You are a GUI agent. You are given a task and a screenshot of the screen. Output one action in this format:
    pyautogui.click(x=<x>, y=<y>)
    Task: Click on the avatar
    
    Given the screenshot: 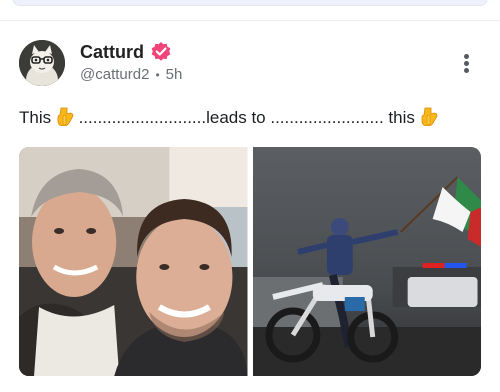 What is the action you would take?
    pyautogui.click(x=42, y=63)
    